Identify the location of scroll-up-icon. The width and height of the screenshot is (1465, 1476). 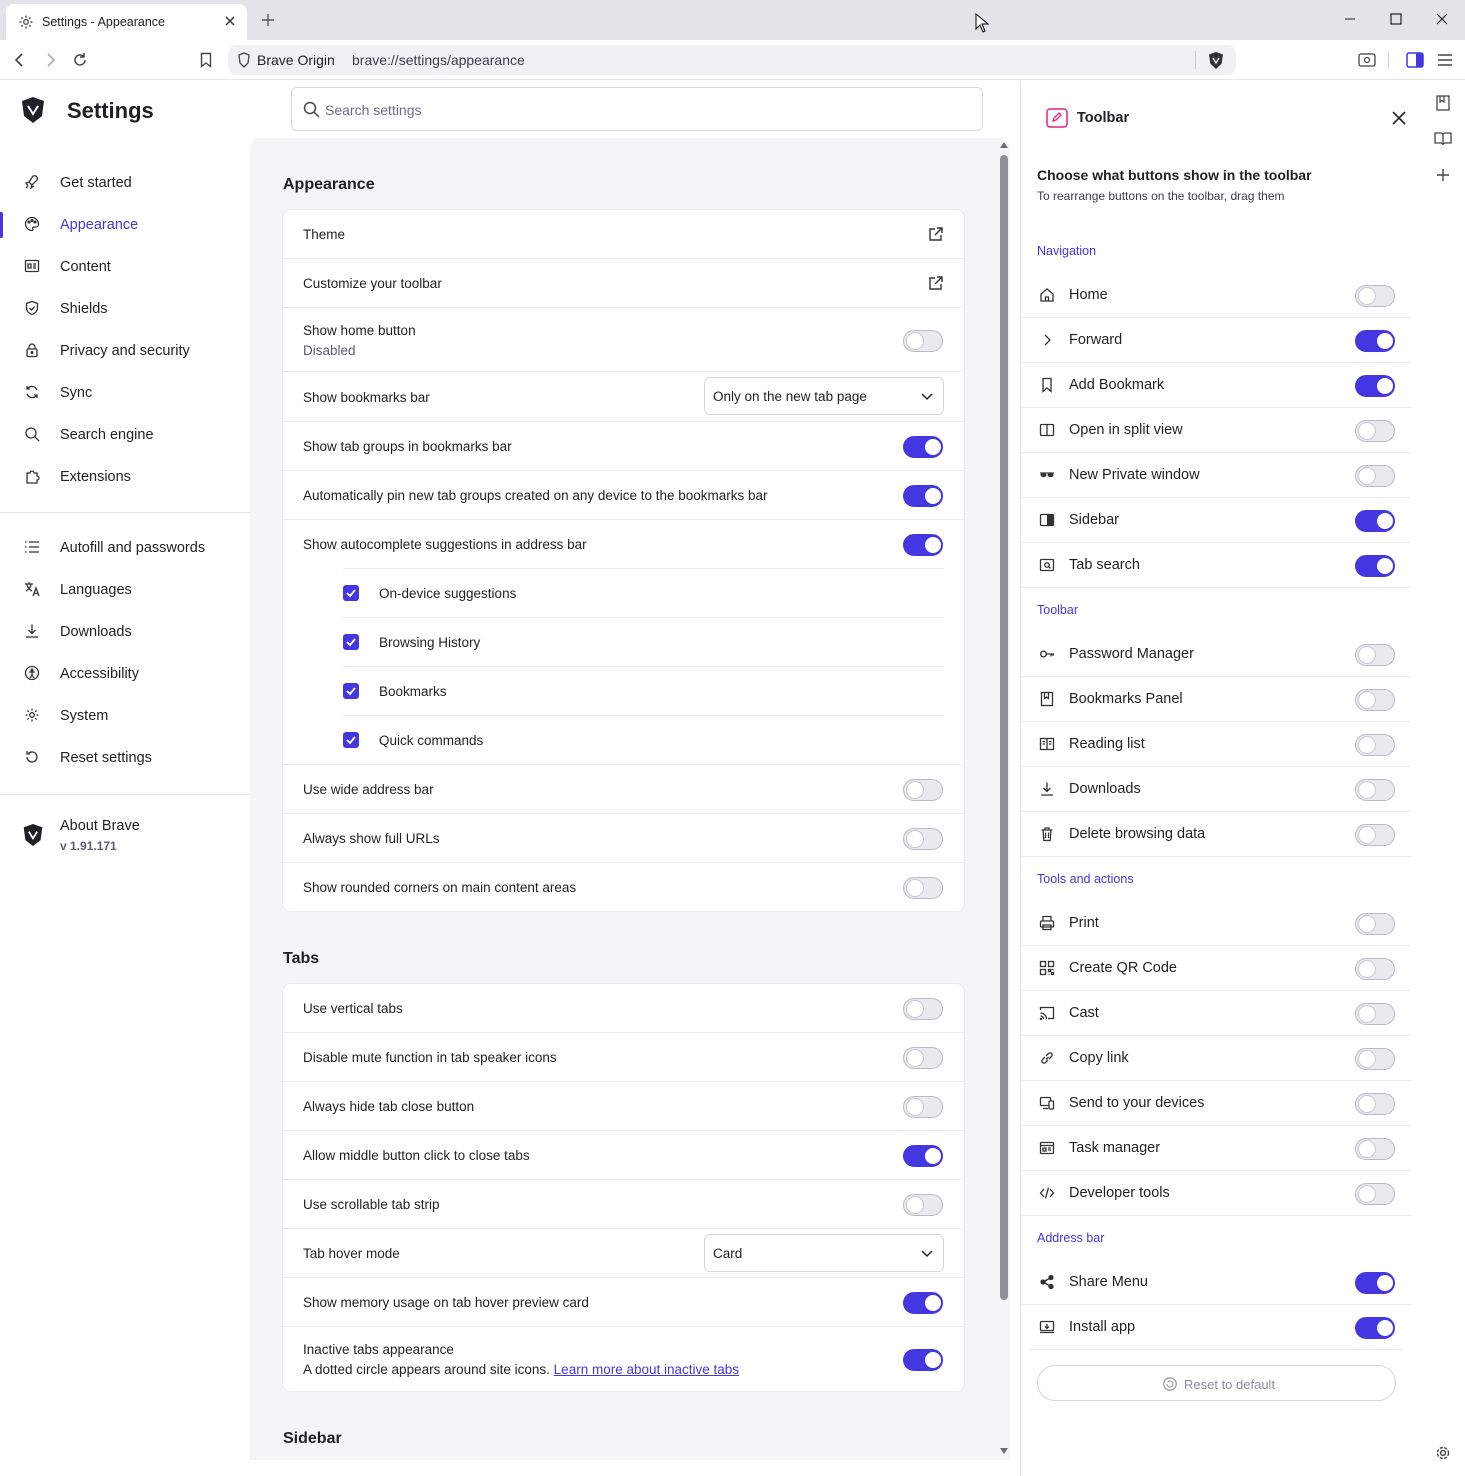
(1004, 145).